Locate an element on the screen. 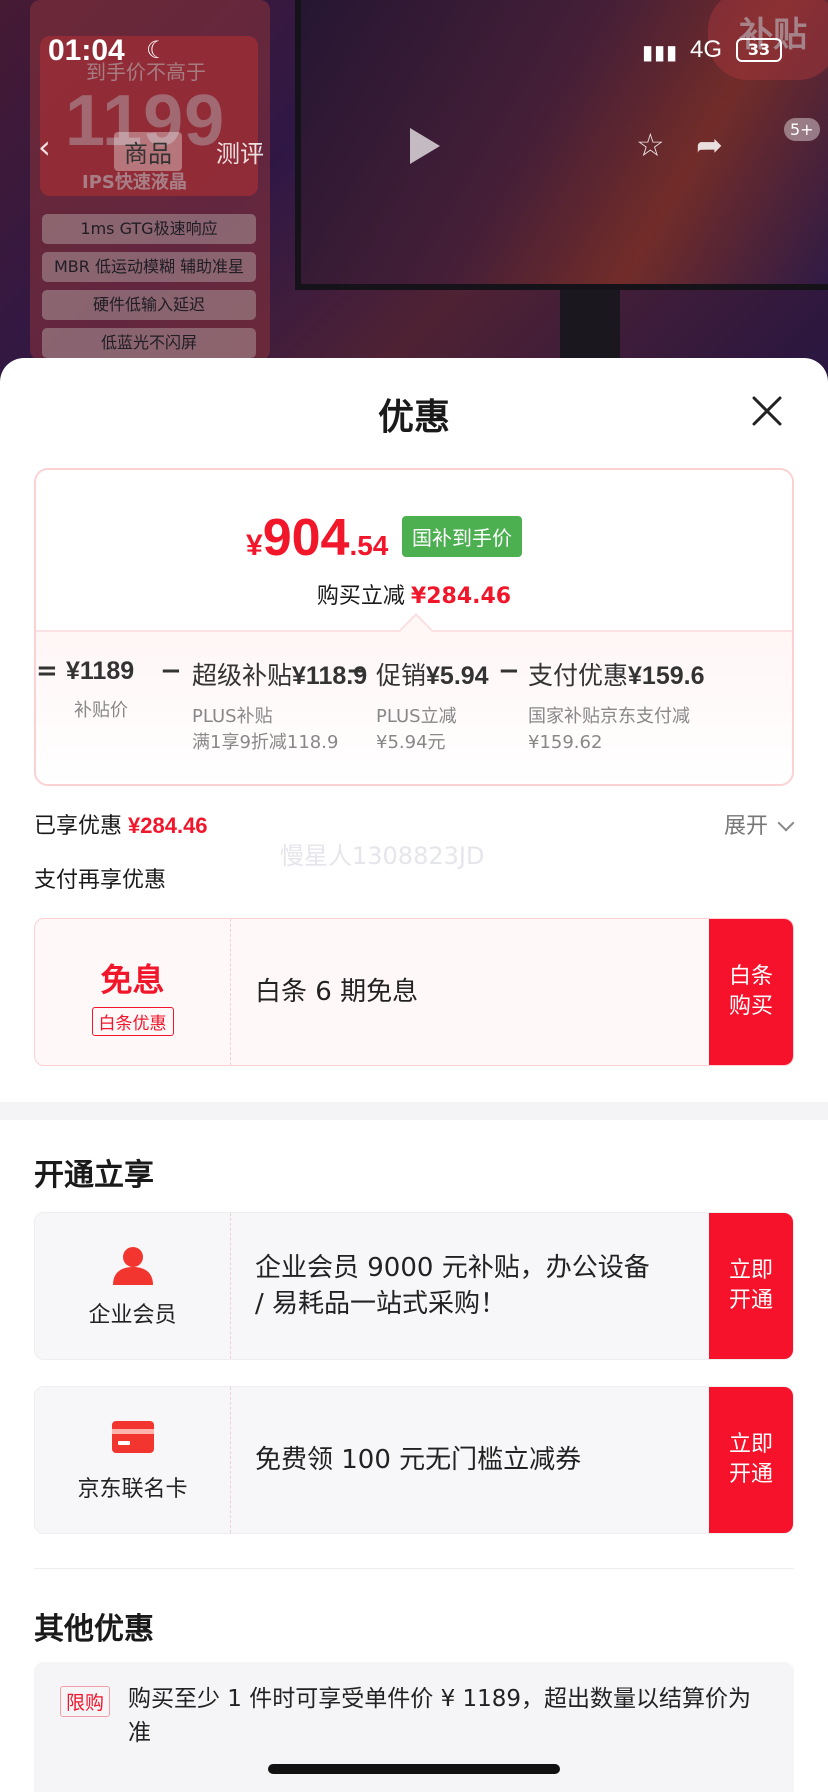  enterprise-member-offer: 企业会员 企业会员 9000 元补贴，办公设备 / 易耗品一站式采购！ 立即开通 is located at coordinates (414, 1286).